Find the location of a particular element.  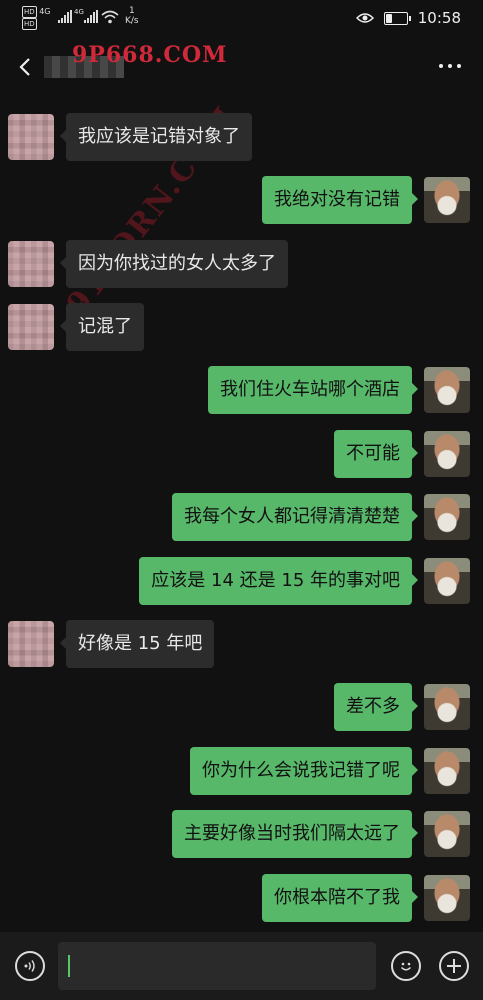

message-sent: 我们住火车站哪个酒店 is located at coordinates (339, 390).